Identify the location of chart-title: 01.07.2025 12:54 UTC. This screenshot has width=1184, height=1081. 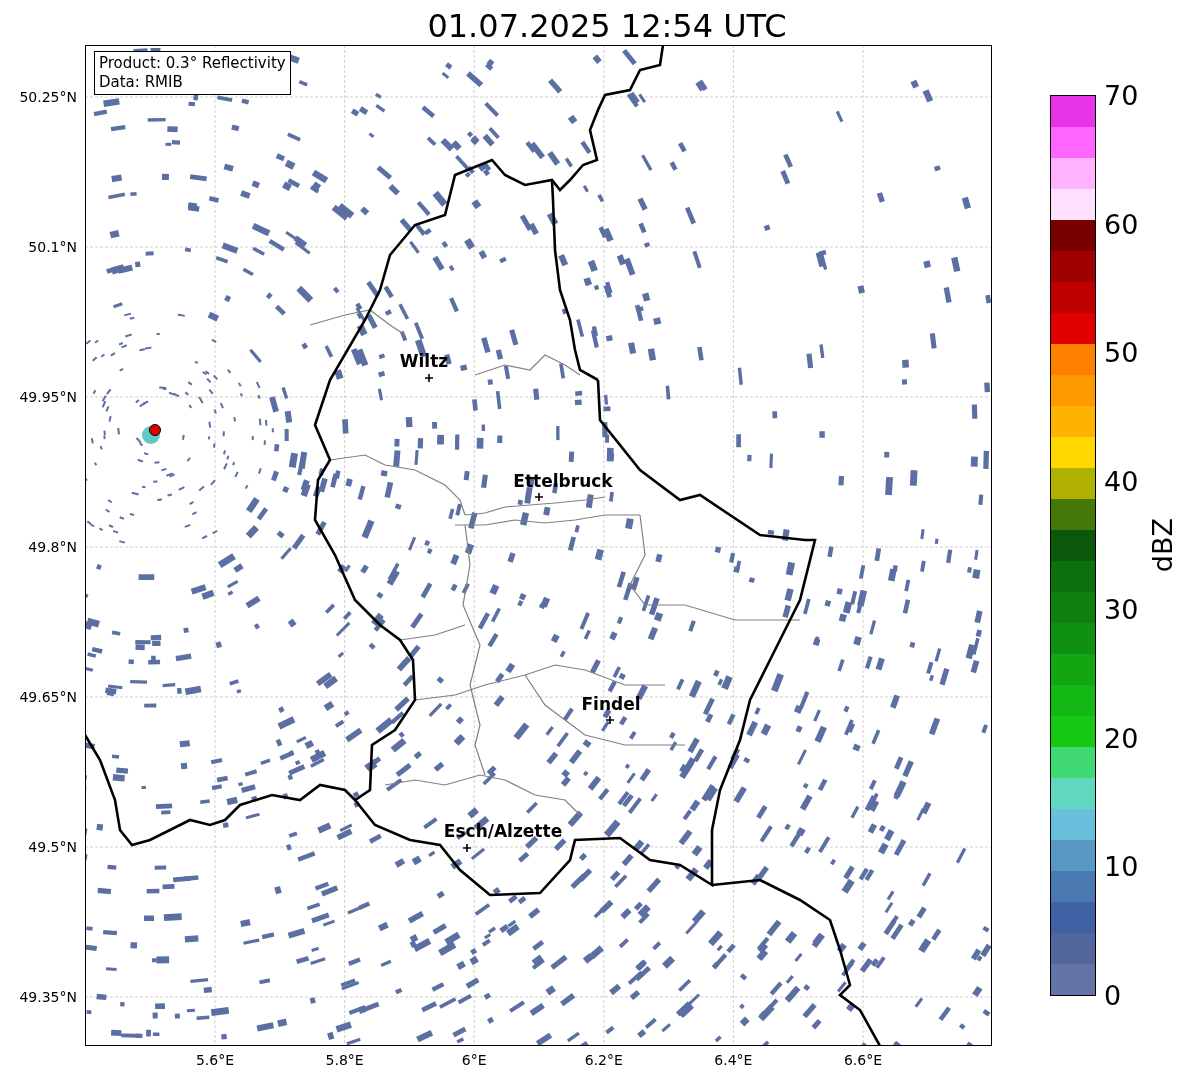
(607, 25).